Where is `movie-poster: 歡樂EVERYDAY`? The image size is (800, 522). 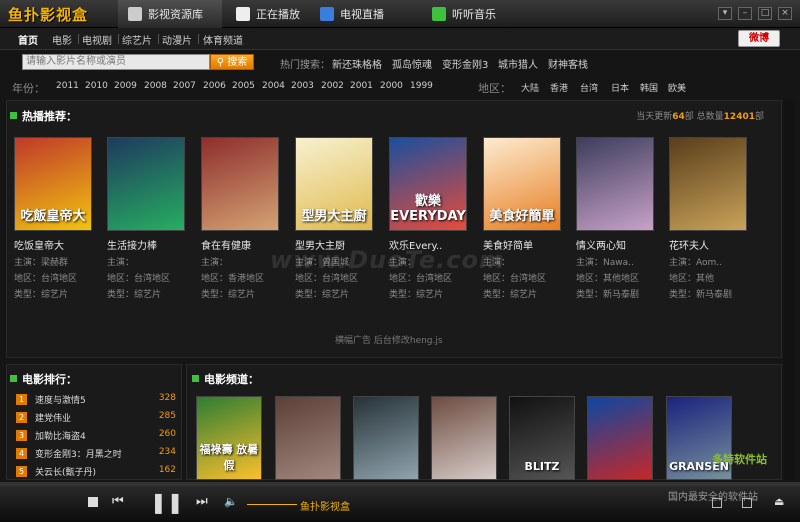 movie-poster: 歡樂EVERYDAY is located at coordinates (428, 184).